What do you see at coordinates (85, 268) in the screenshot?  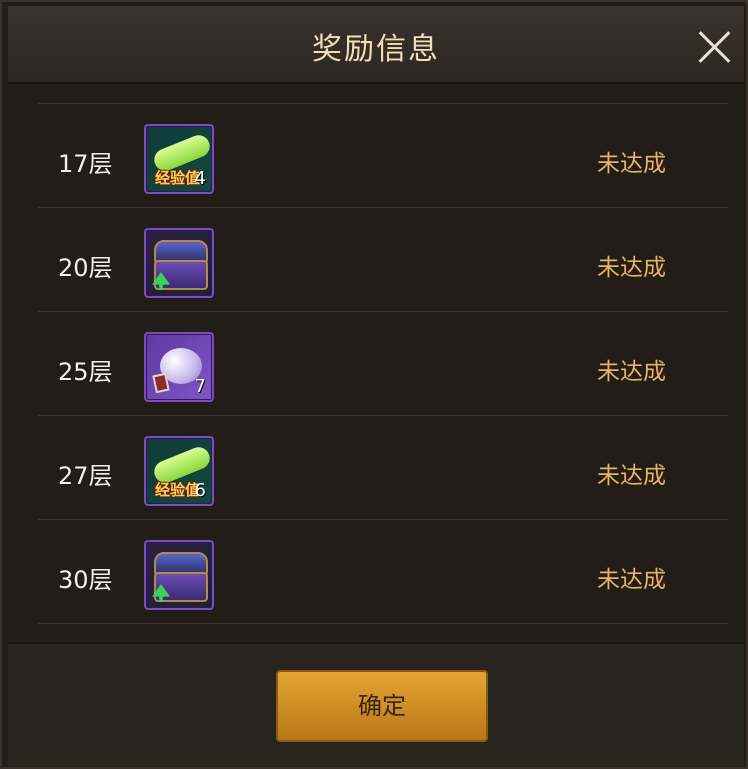 I see `floor-label: 20层` at bounding box center [85, 268].